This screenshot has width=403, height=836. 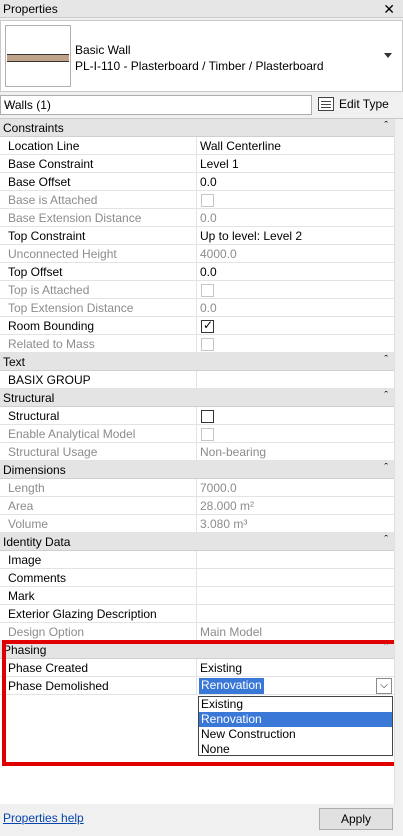 What do you see at coordinates (197, 128) in the screenshot?
I see `group-constraints: Constraints ˆ` at bounding box center [197, 128].